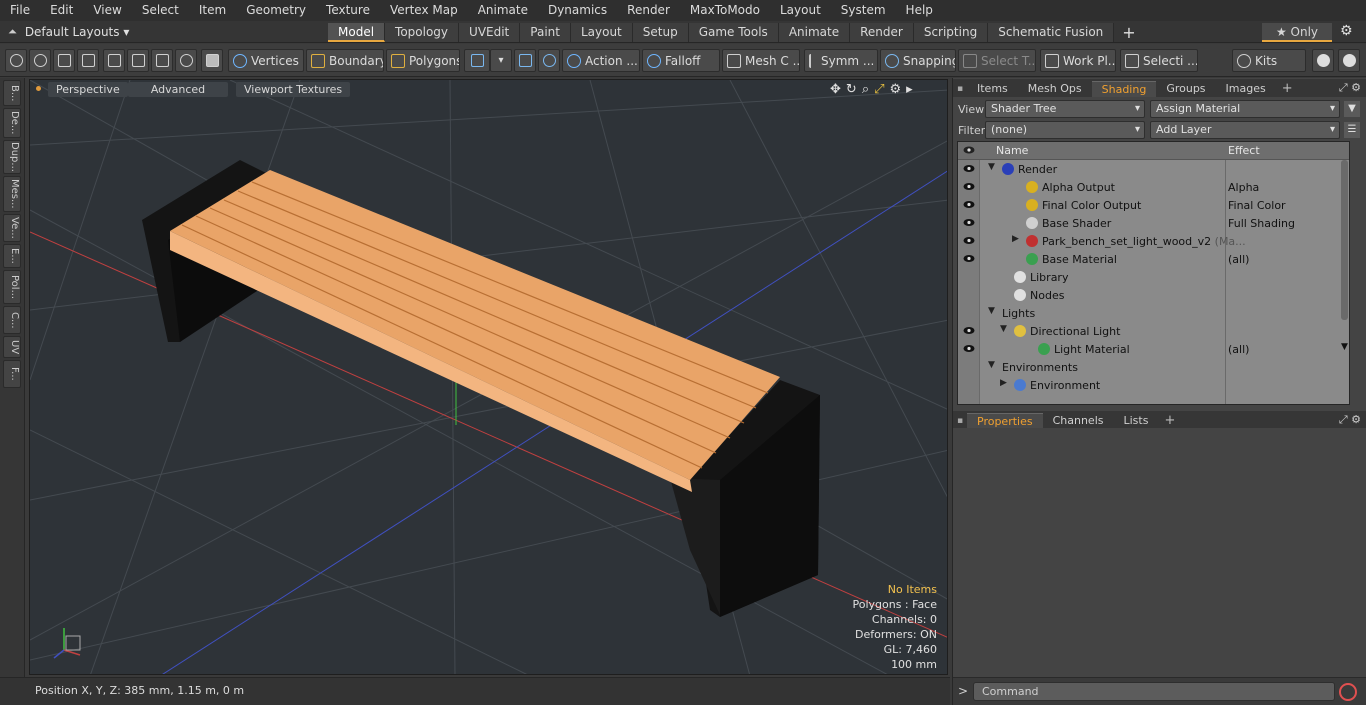  Describe the element at coordinates (1153, 331) in the screenshot. I see `shader-tree-row: ▼ Directional Light` at that location.